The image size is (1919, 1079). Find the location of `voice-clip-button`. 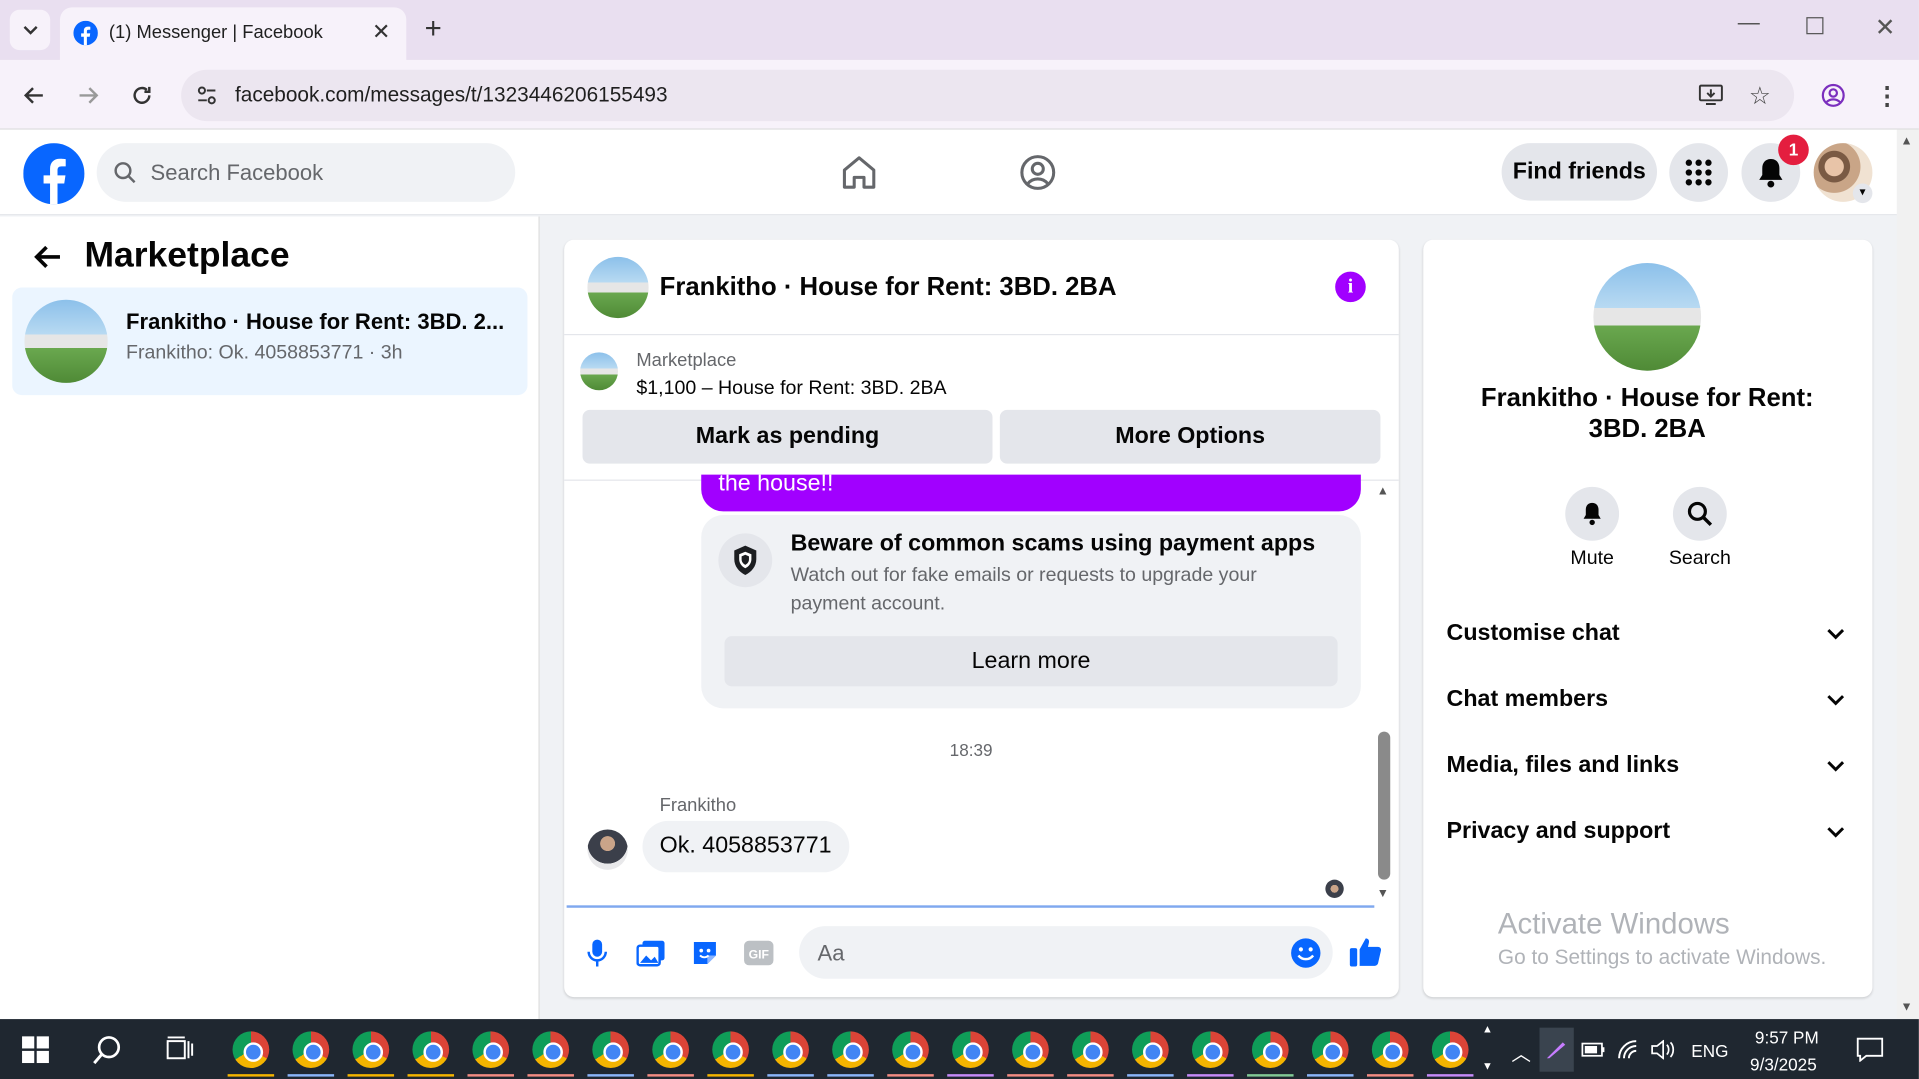

voice-clip-button is located at coordinates (597, 953).